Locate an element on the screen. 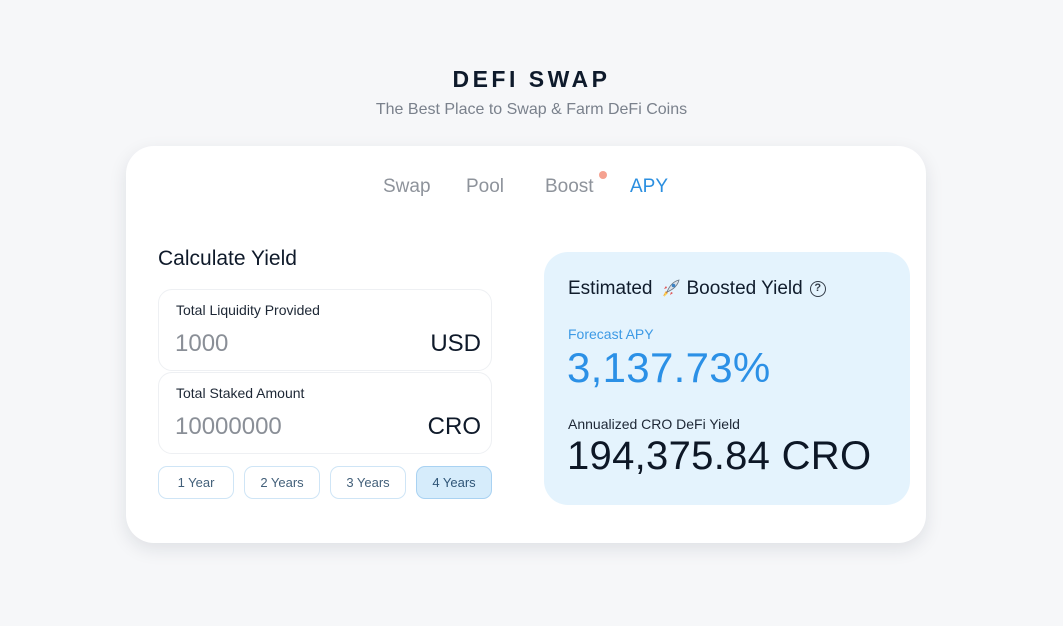 The image size is (1063, 626). tagline: The Best Place to Swap & Farm DeFi Coins is located at coordinates (531, 109).